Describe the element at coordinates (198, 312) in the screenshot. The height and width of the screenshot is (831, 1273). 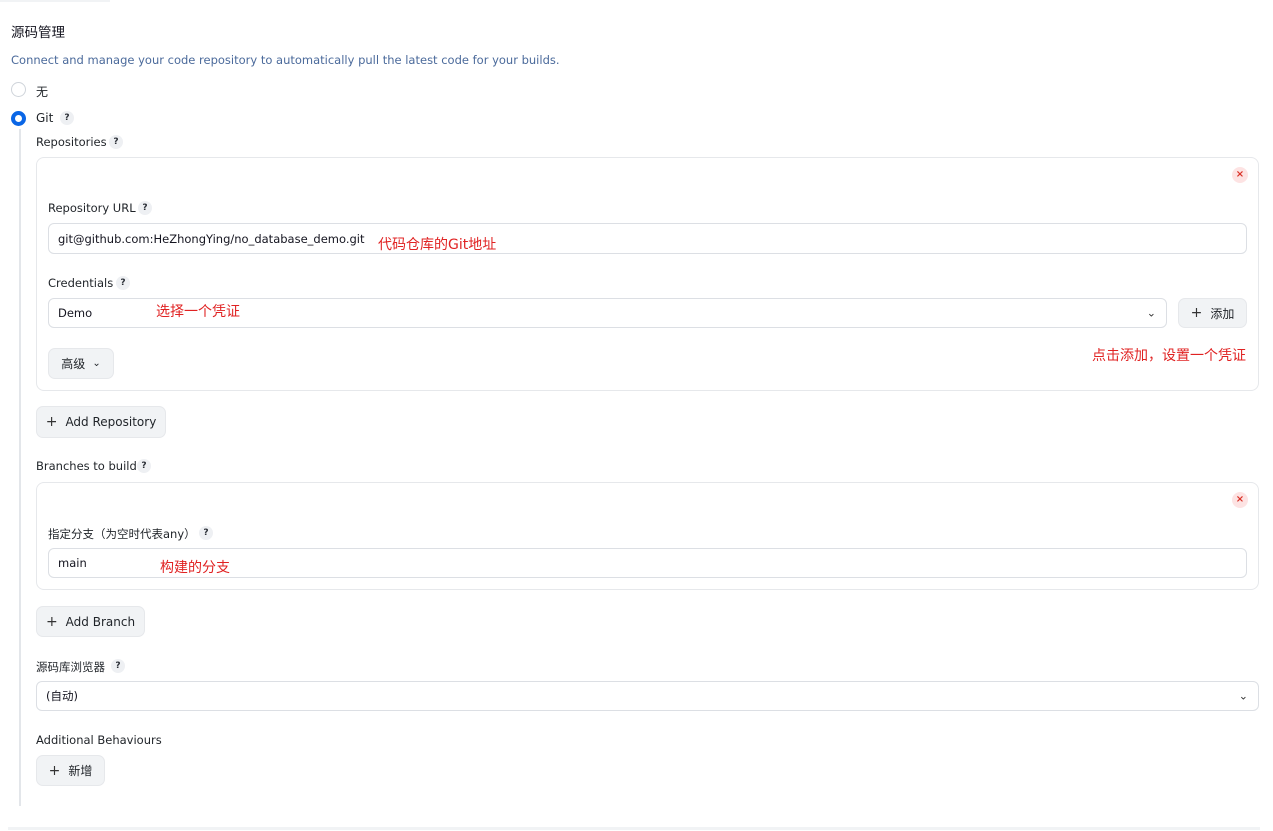
I see `annotation-credentials: 选择一个凭证` at that location.